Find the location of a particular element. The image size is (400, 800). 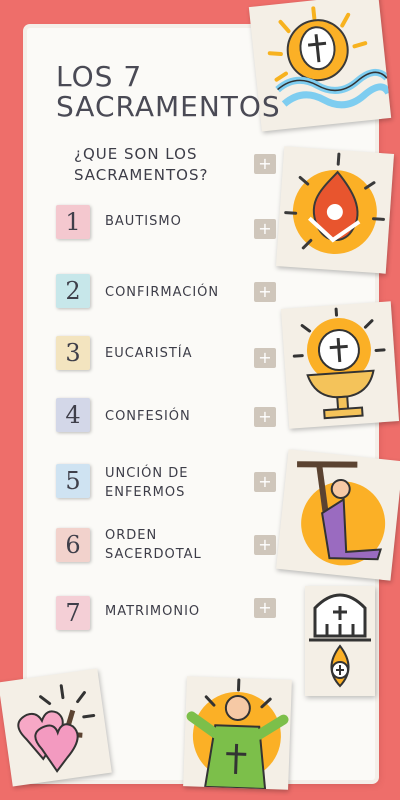

number-tile-3: 3 is located at coordinates (73, 353).